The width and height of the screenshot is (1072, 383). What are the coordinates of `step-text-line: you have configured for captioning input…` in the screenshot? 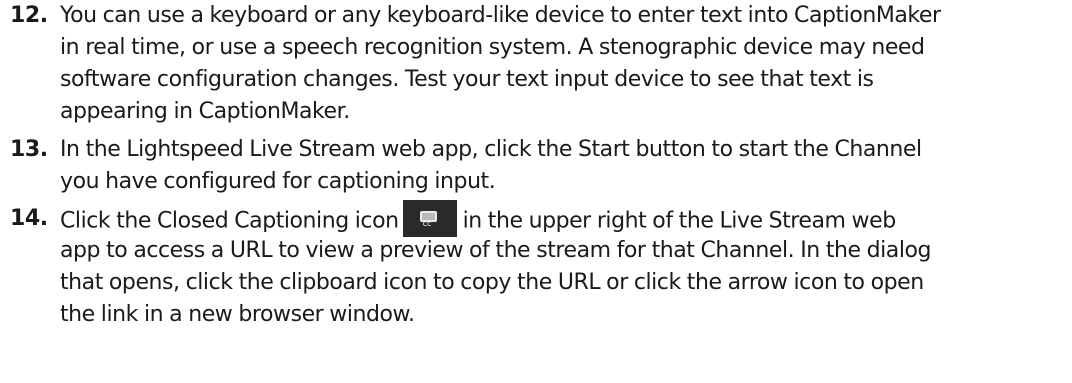 It's located at (278, 181).